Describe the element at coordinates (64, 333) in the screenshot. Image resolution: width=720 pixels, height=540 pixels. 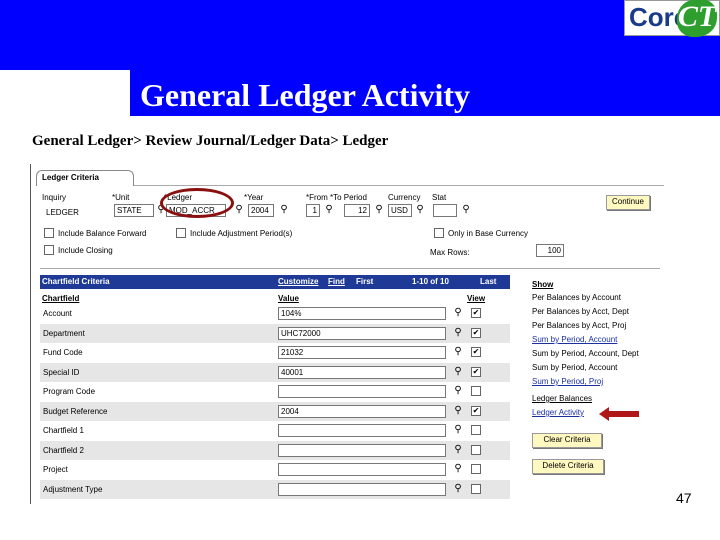
I see `chartfield-name: Department` at that location.